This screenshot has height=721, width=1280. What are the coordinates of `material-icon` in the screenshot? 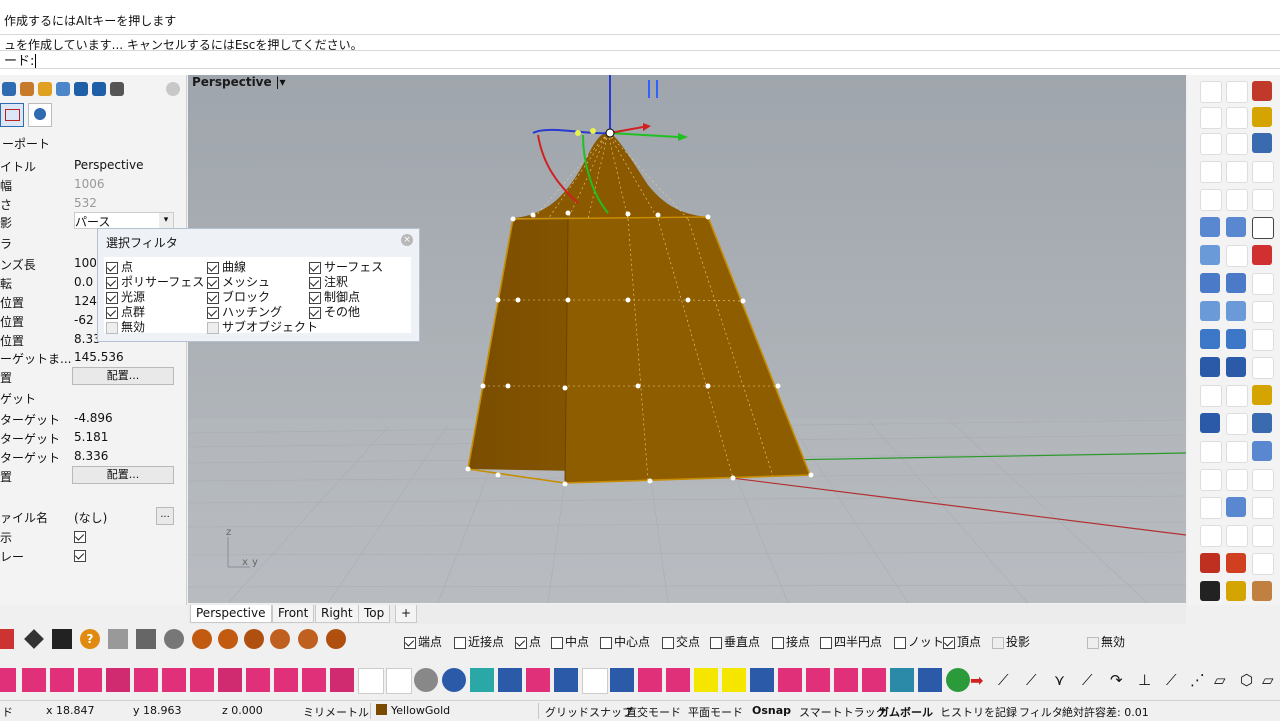 It's located at (1210, 563).